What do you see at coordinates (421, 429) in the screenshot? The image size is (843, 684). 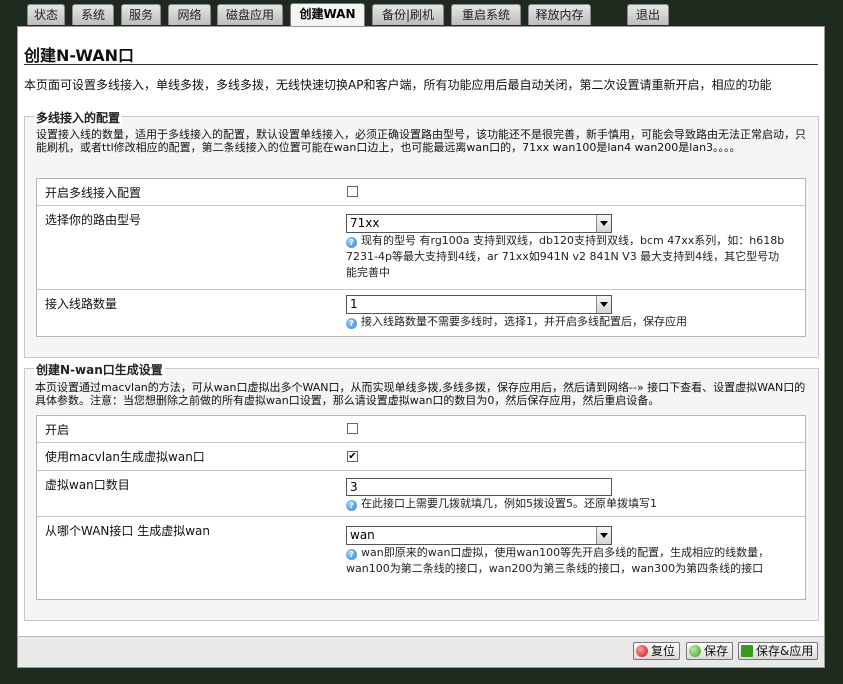 I see `nwan-enable-row: 开启` at bounding box center [421, 429].